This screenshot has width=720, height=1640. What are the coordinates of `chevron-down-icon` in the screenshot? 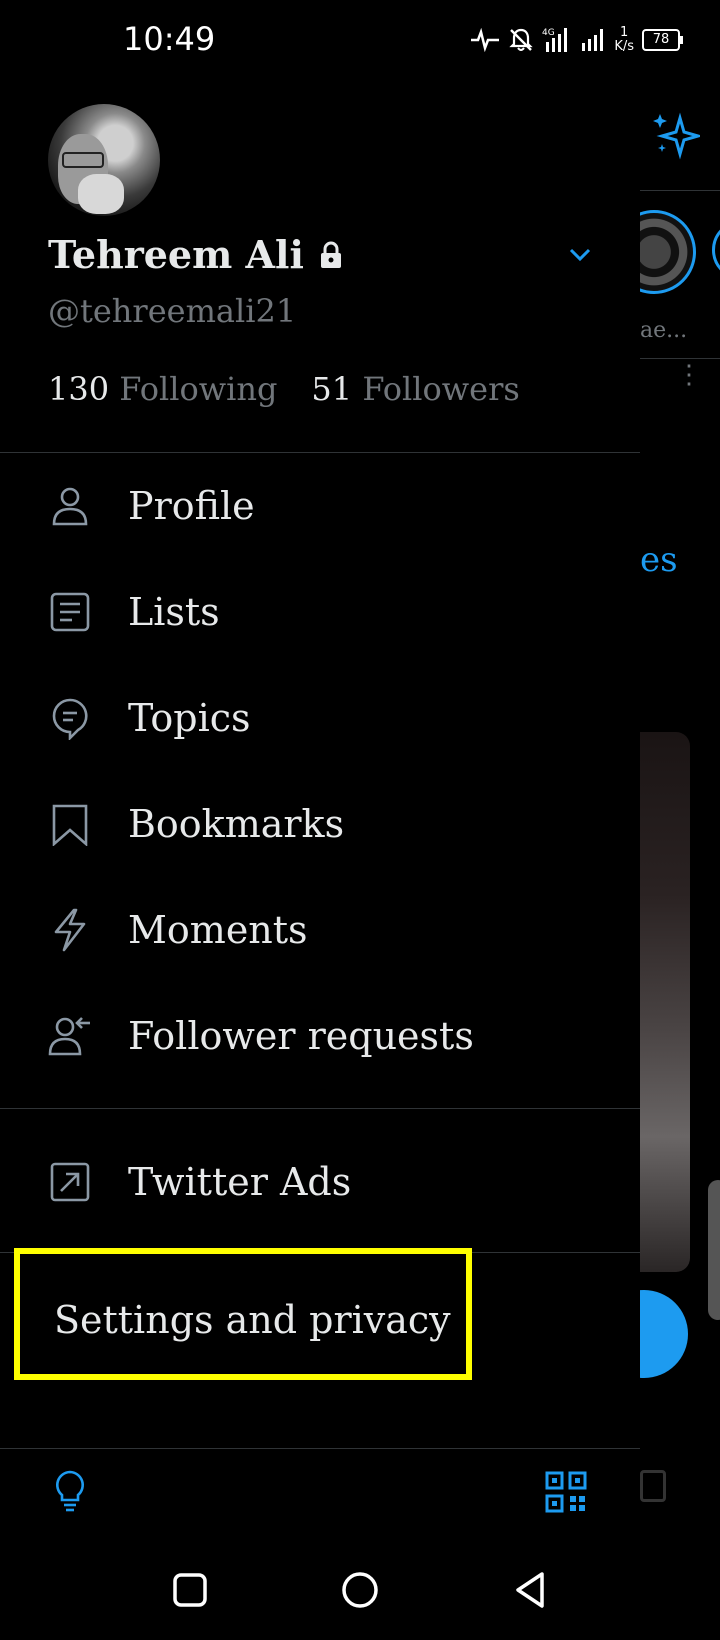 It's located at (580, 254).